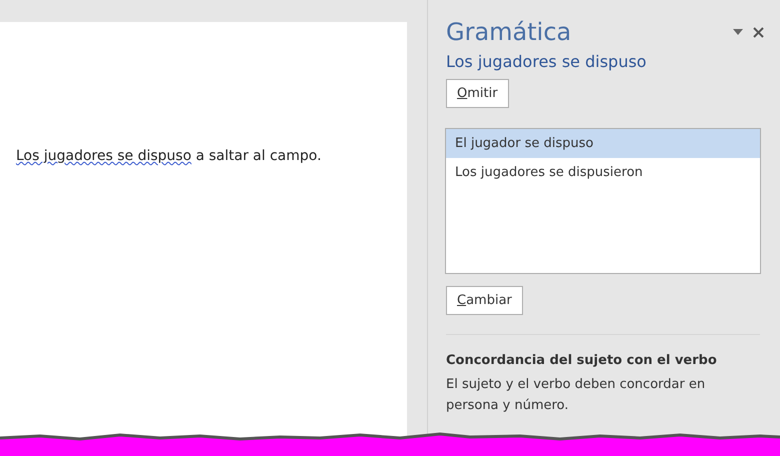 The height and width of the screenshot is (456, 780). What do you see at coordinates (258, 156) in the screenshot?
I see `document-text: a saltar al campo.` at bounding box center [258, 156].